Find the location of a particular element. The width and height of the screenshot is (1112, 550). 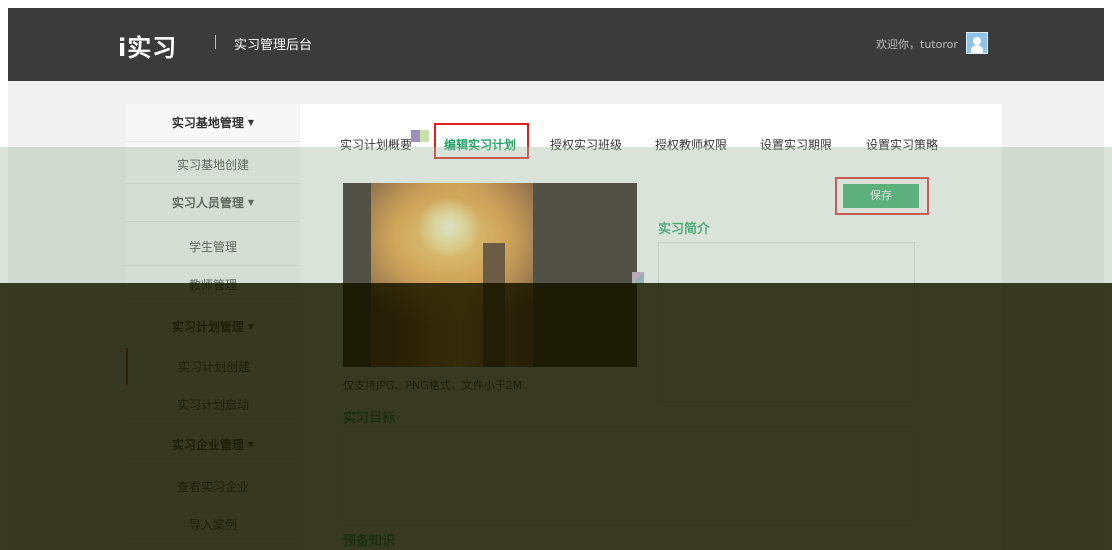

sidebar-item-label: 教师管理 is located at coordinates (212, 285).